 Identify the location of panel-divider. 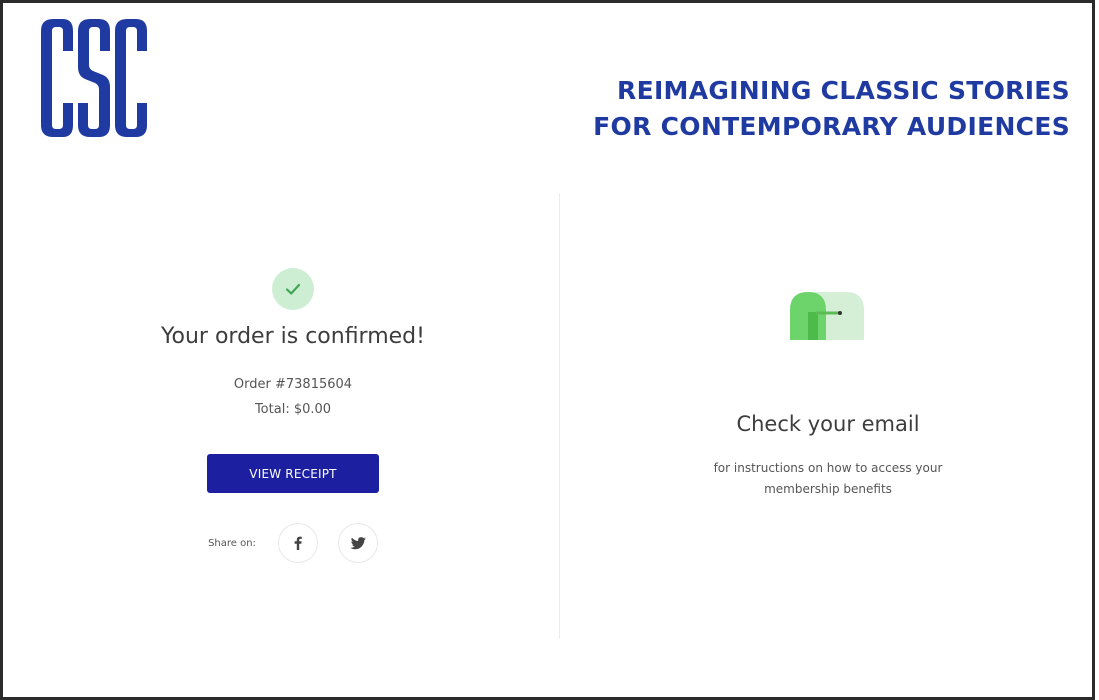
(559, 416).